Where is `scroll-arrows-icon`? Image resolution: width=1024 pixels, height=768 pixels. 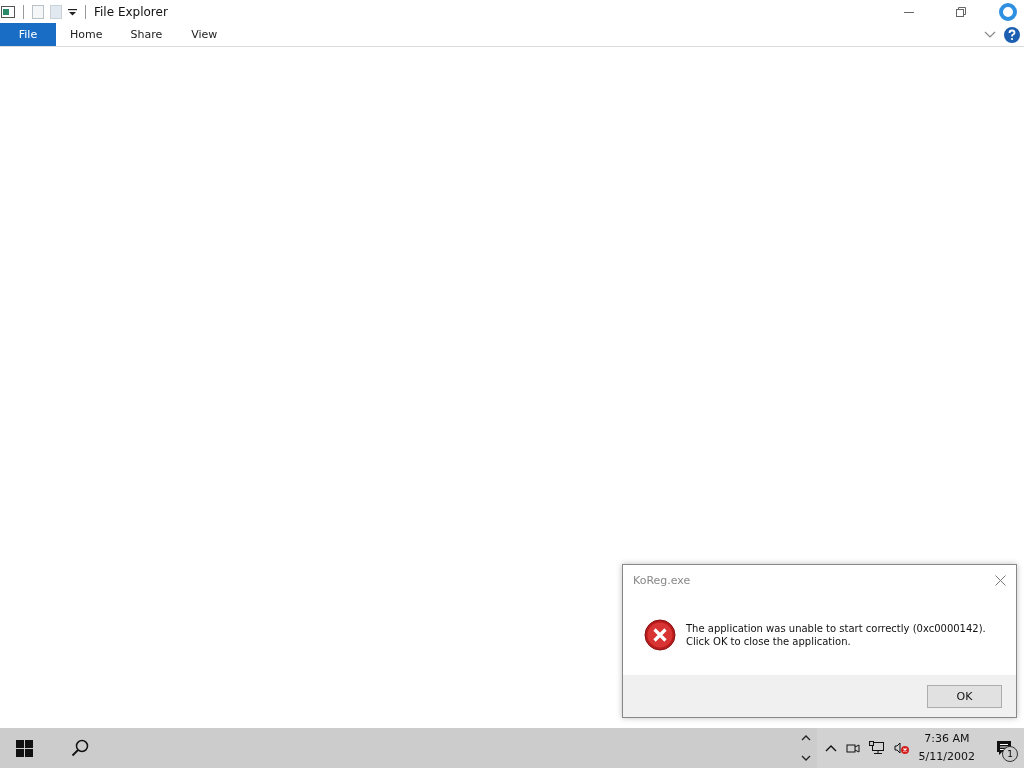 scroll-arrows-icon is located at coordinates (805, 748).